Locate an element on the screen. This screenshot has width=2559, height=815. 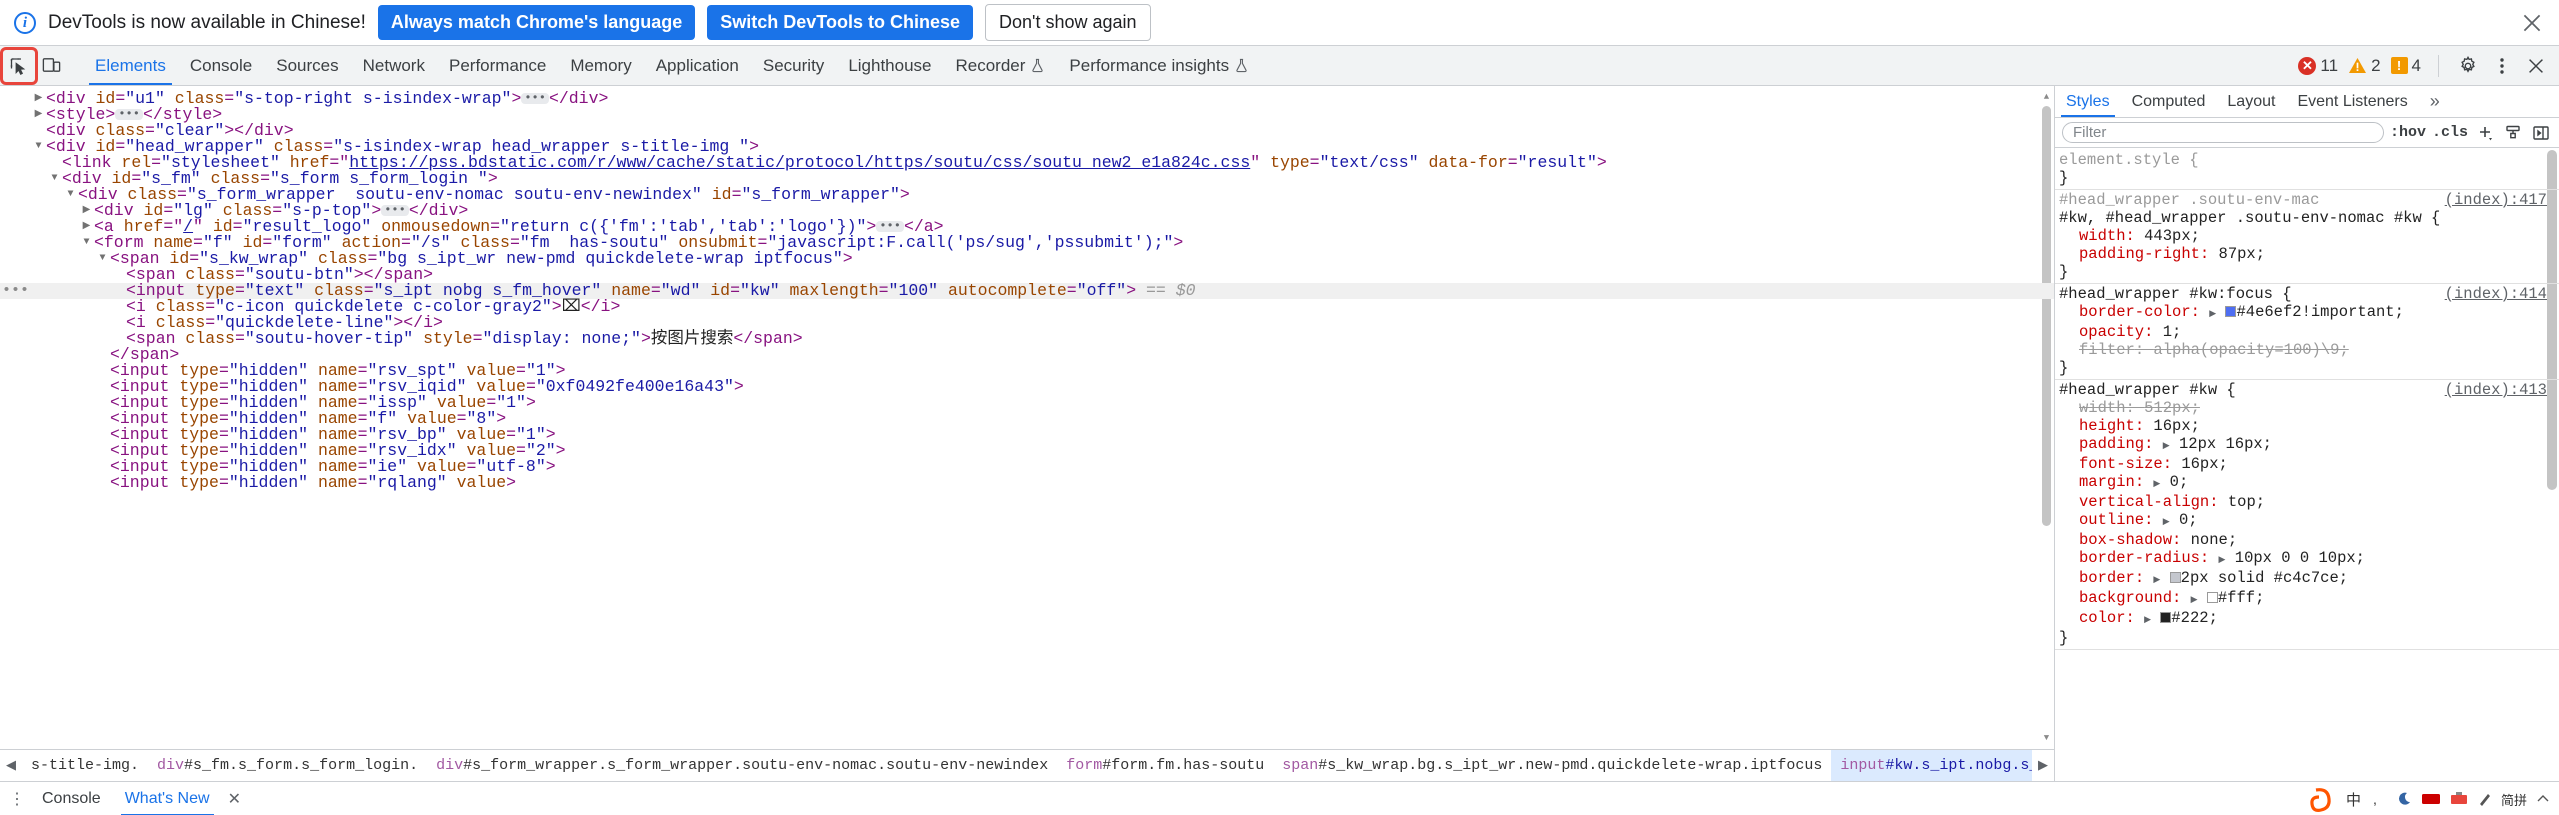
gear-icon is located at coordinates (2468, 66).